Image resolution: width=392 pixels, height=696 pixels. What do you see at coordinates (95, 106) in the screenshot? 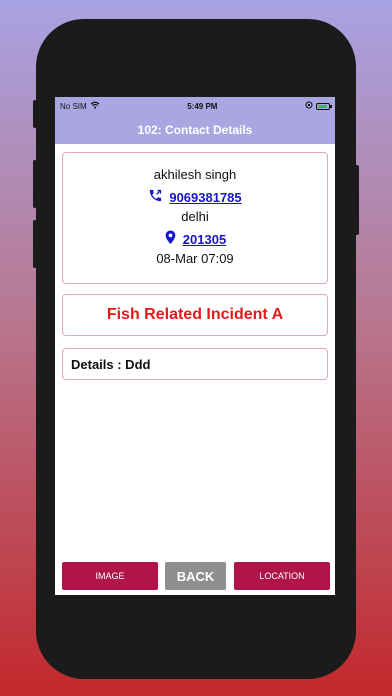
I see `wifi-icon` at bounding box center [95, 106].